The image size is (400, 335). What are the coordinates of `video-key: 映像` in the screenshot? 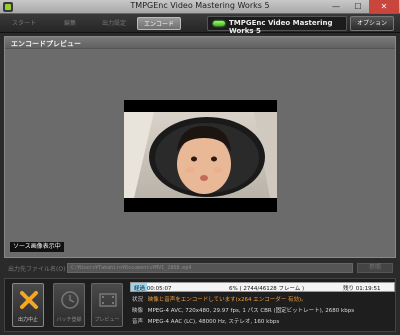 It's located at (138, 311).